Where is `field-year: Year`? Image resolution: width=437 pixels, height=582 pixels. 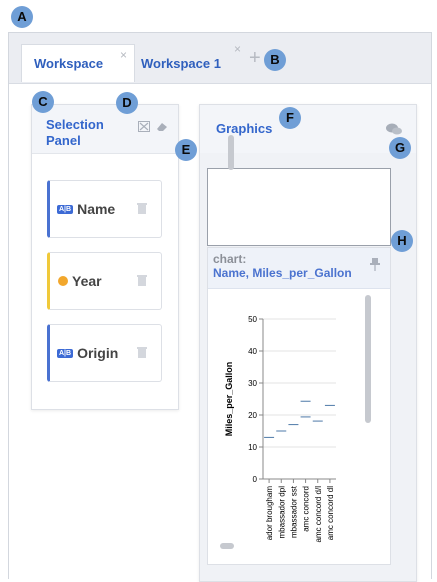
field-year: Year is located at coordinates (104, 281).